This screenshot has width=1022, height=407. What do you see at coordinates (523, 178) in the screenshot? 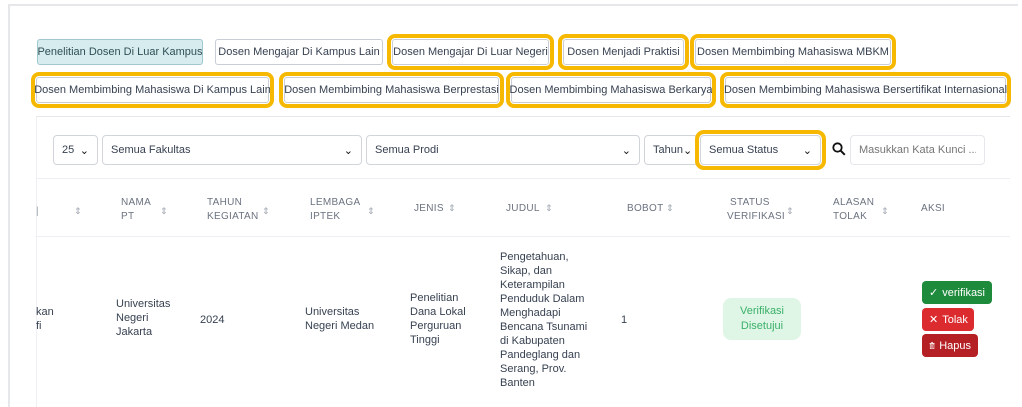
I see `table-header-top-border` at bounding box center [523, 178].